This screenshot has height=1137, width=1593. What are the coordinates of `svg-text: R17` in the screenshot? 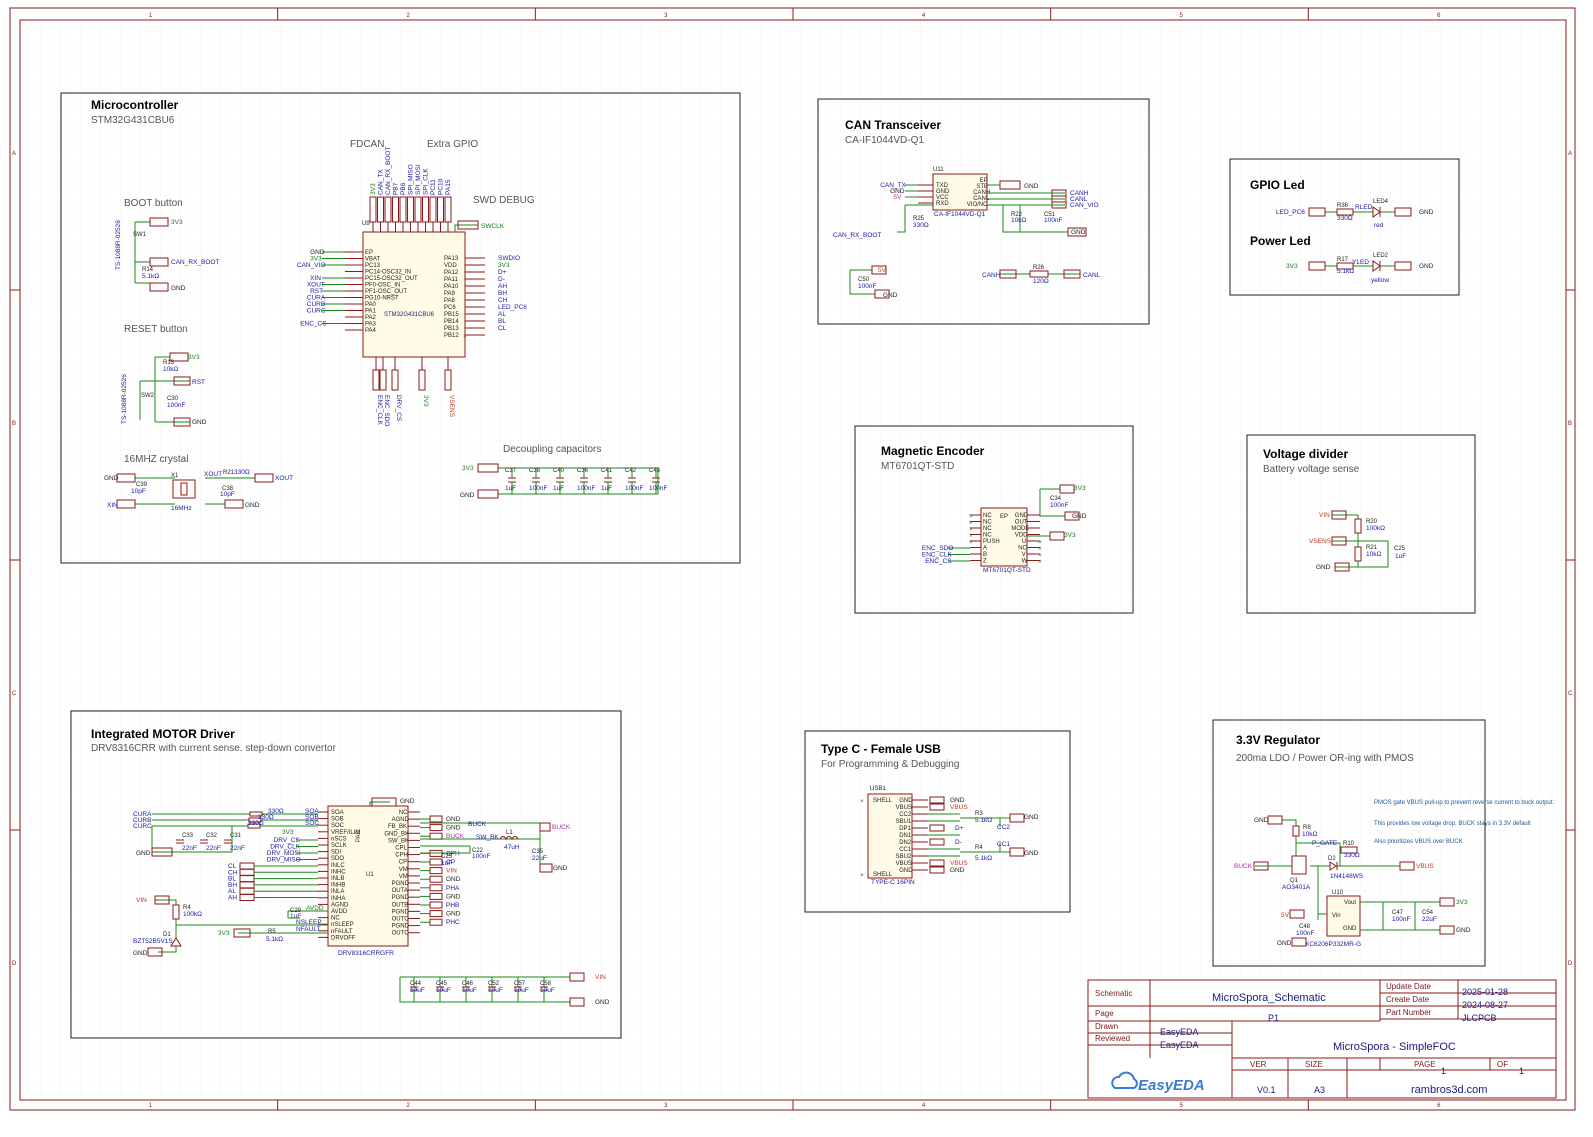 It's located at (1343, 260).